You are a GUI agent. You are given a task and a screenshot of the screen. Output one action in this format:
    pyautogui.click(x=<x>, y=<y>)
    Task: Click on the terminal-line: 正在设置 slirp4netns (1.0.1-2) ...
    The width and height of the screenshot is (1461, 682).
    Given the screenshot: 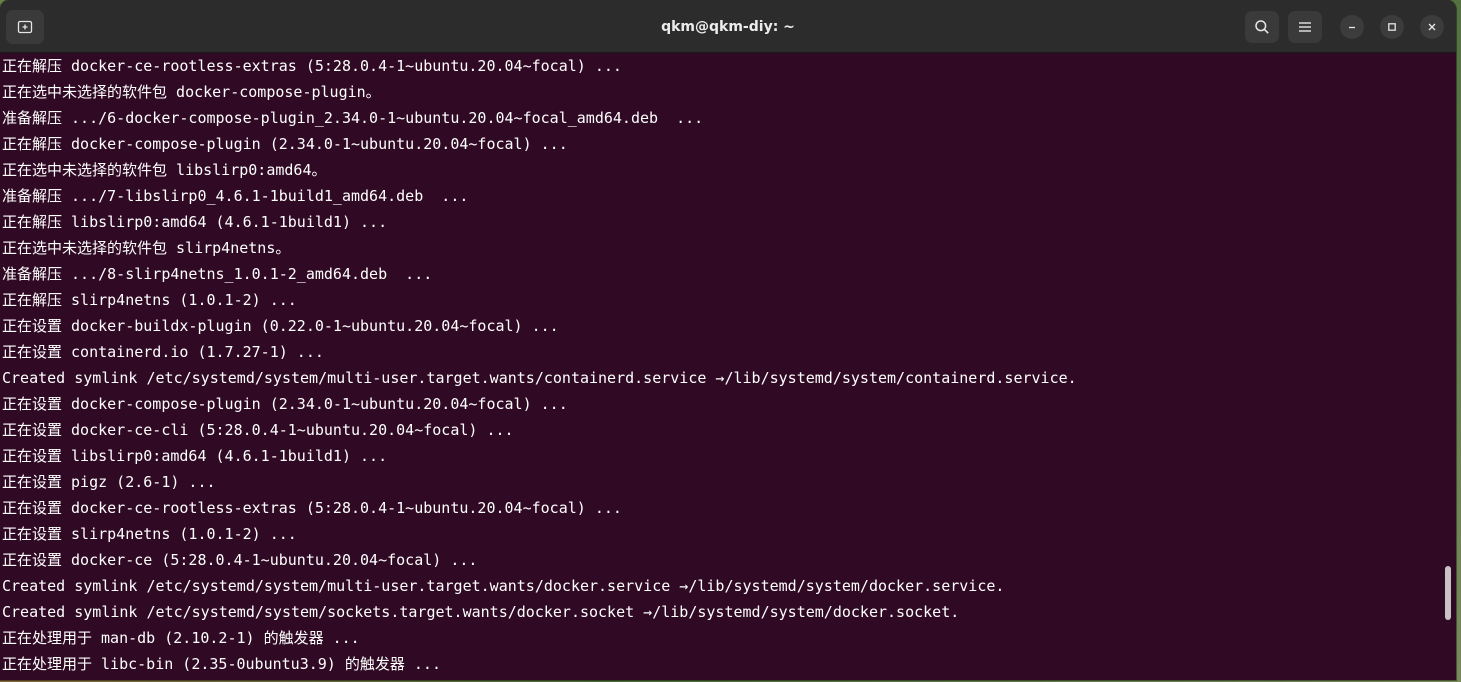 What is the action you would take?
    pyautogui.click(x=149, y=534)
    